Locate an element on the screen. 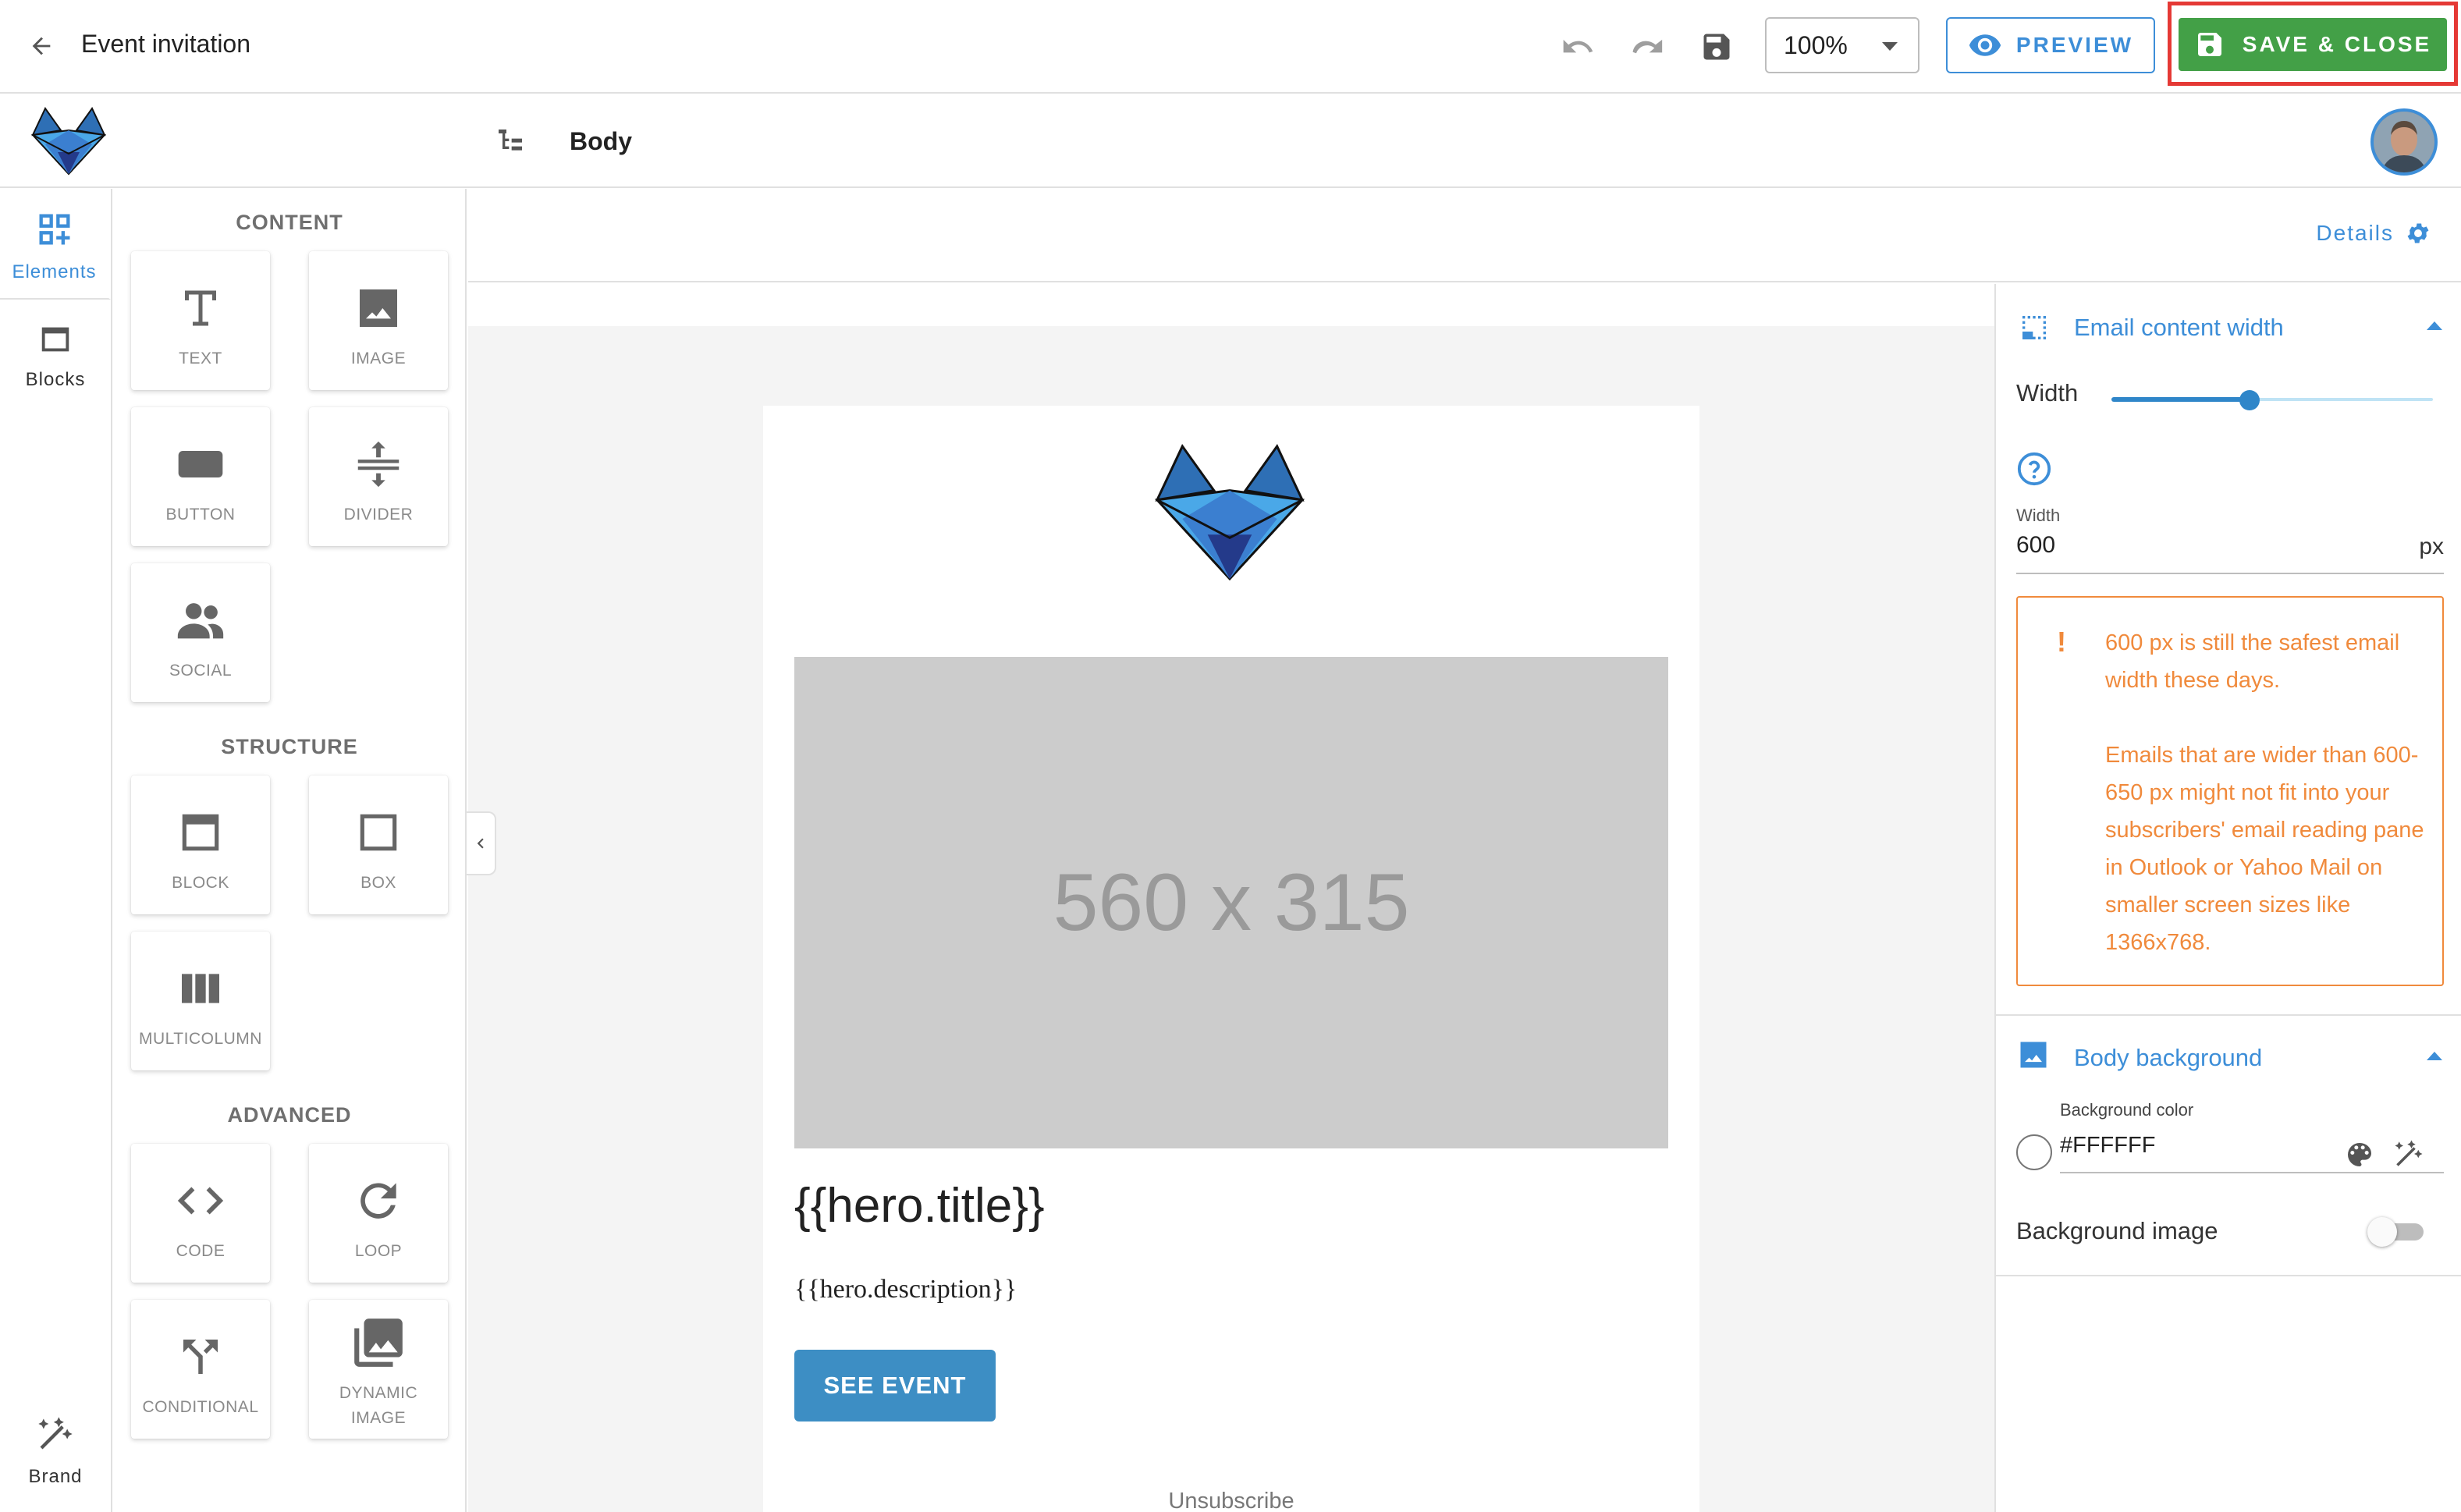  background-image-label: Background image is located at coordinates (2117, 1231).